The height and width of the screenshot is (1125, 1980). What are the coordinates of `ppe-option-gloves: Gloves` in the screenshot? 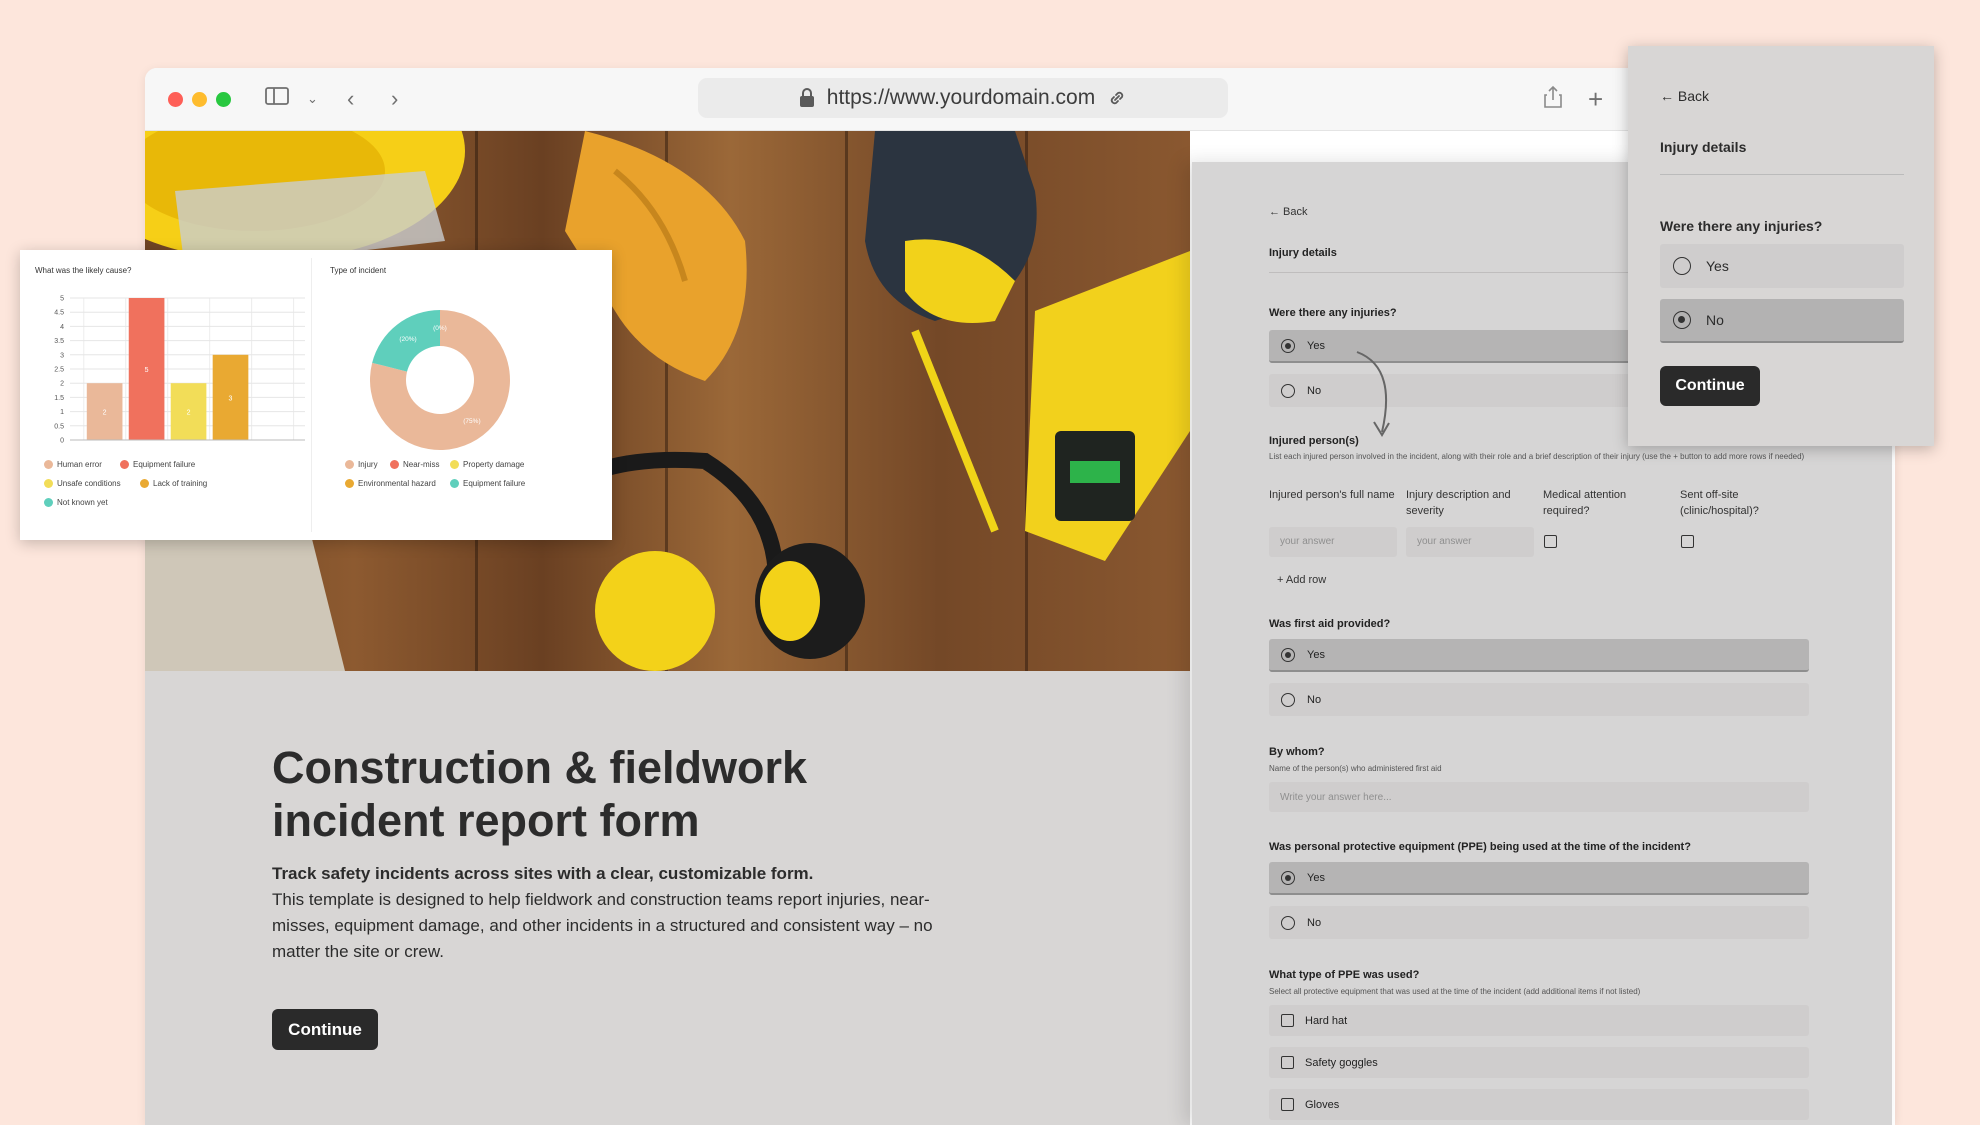 It's located at (1539, 1104).